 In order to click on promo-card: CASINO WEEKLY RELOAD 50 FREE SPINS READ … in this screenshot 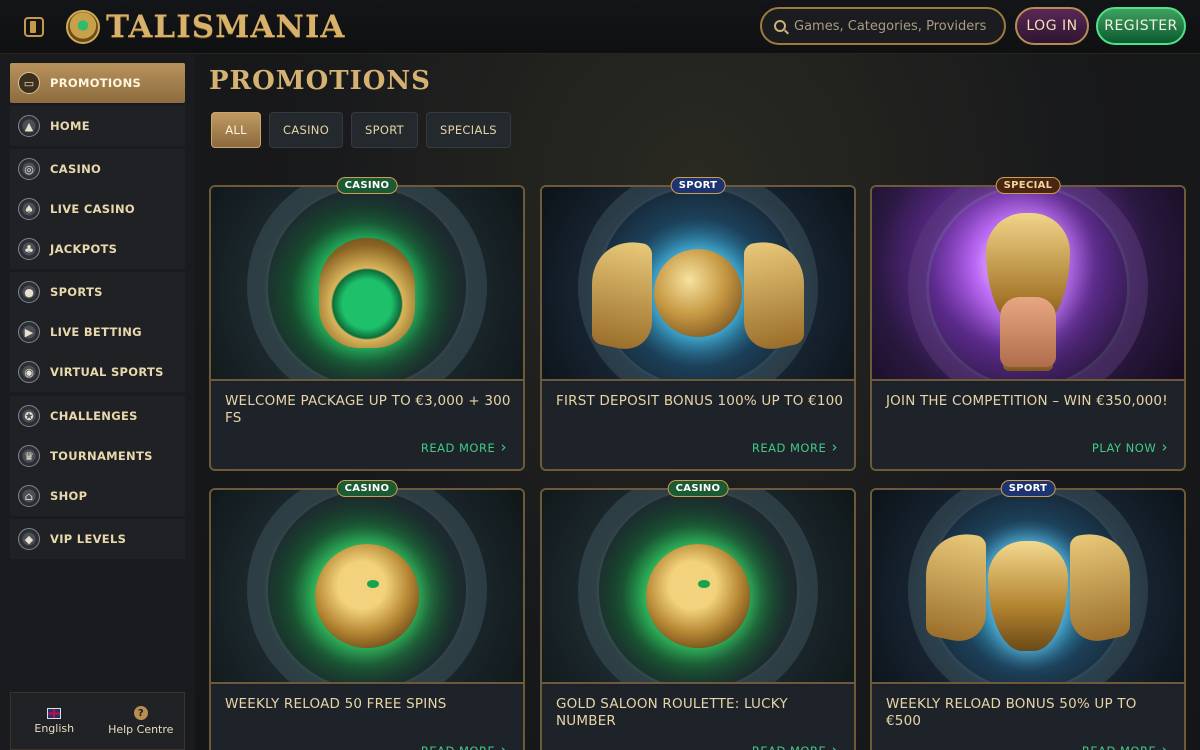, I will do `click(367, 615)`.